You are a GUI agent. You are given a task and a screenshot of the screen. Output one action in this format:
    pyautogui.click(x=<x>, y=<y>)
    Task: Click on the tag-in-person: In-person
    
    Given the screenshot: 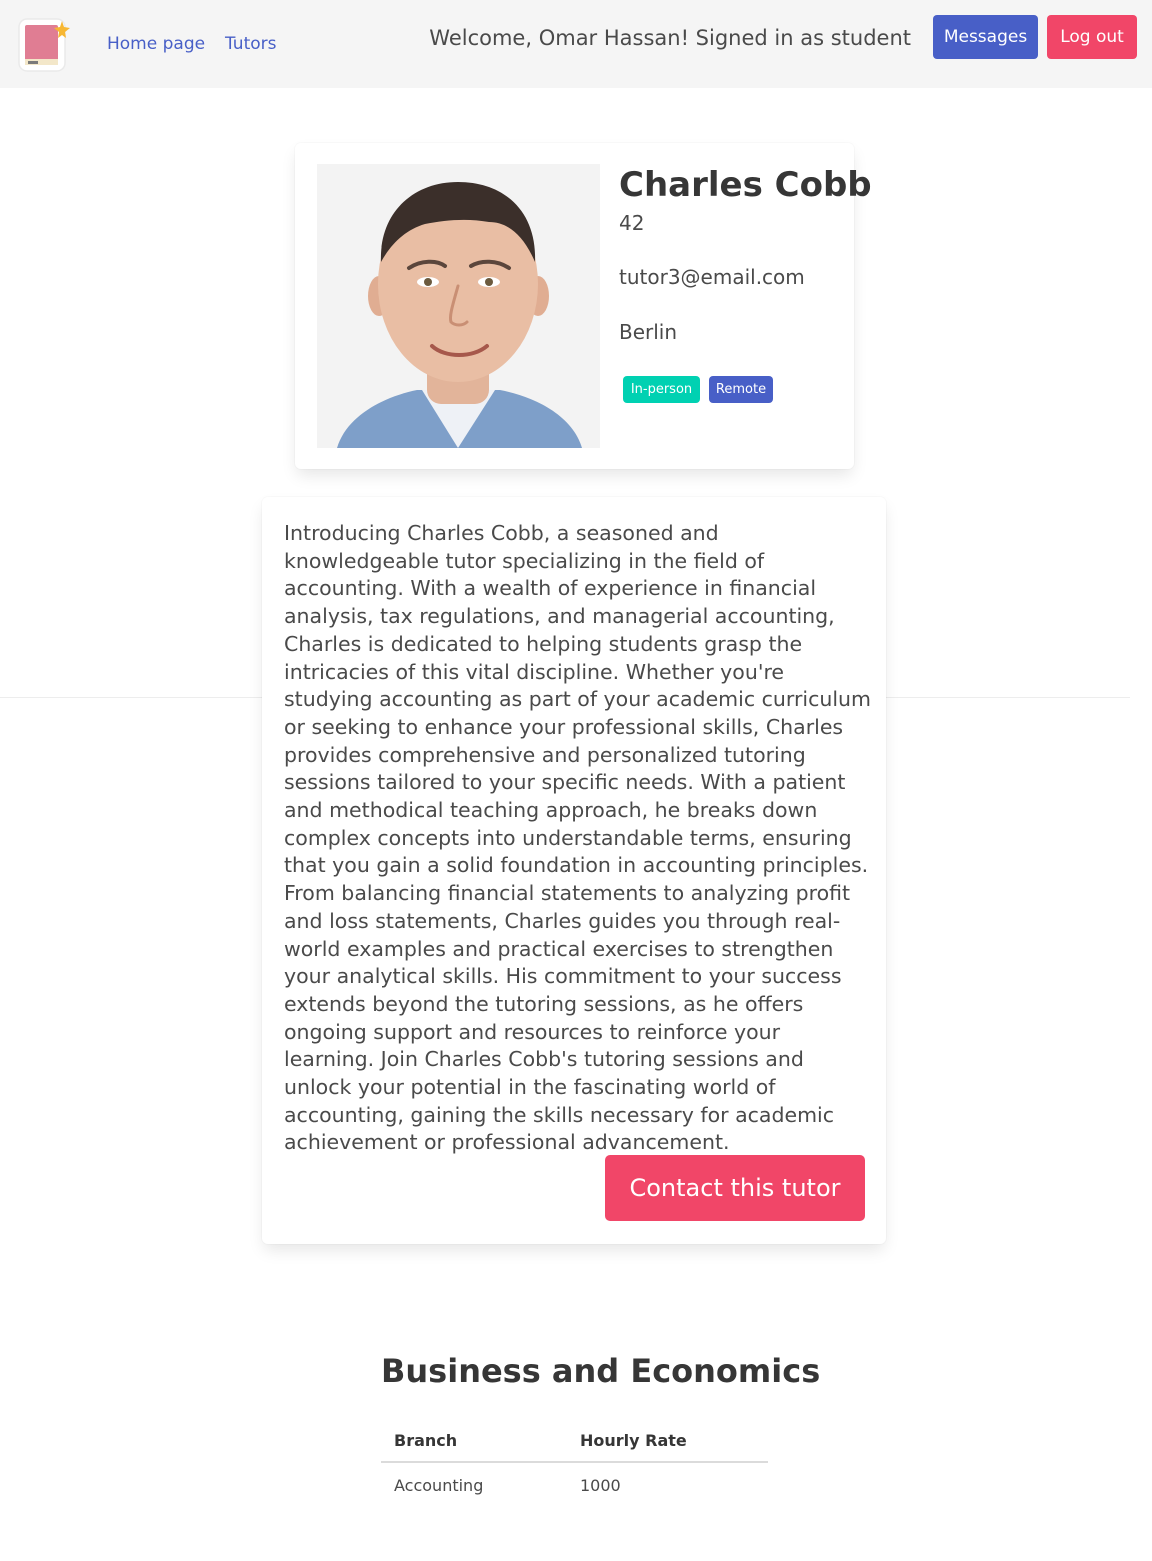 What is the action you would take?
    pyautogui.click(x=661, y=389)
    